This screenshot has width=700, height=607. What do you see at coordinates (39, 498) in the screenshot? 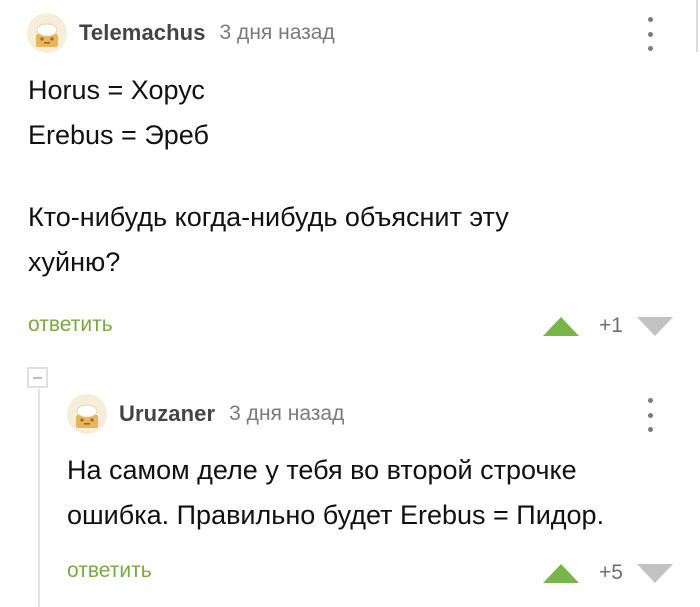
I see `thread-line` at bounding box center [39, 498].